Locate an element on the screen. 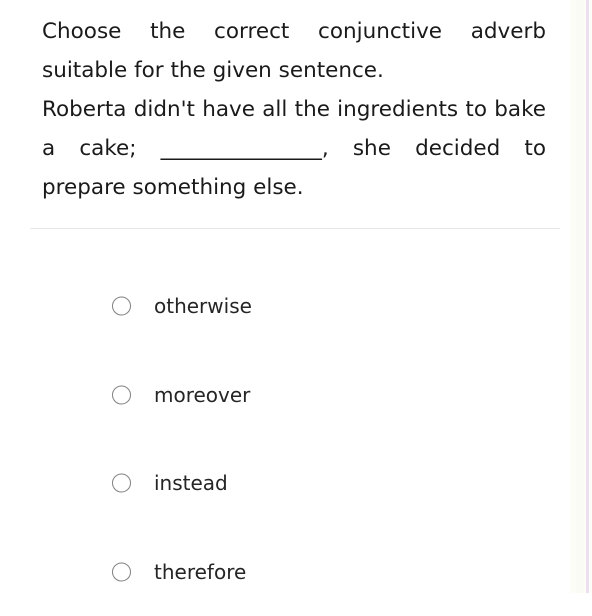 The height and width of the screenshot is (616, 592). option-row-instead: instead is located at coordinates (285, 483).